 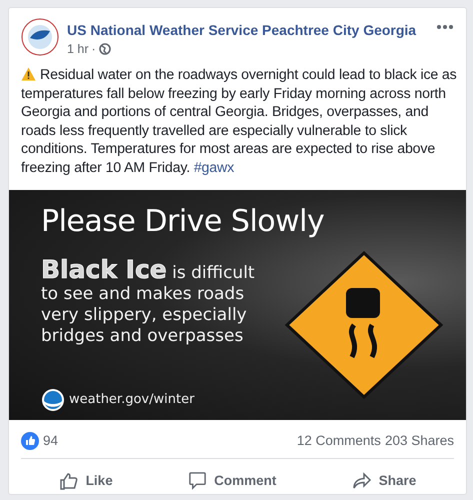 What do you see at coordinates (232, 480) in the screenshot?
I see `comment-button: Comment` at bounding box center [232, 480].